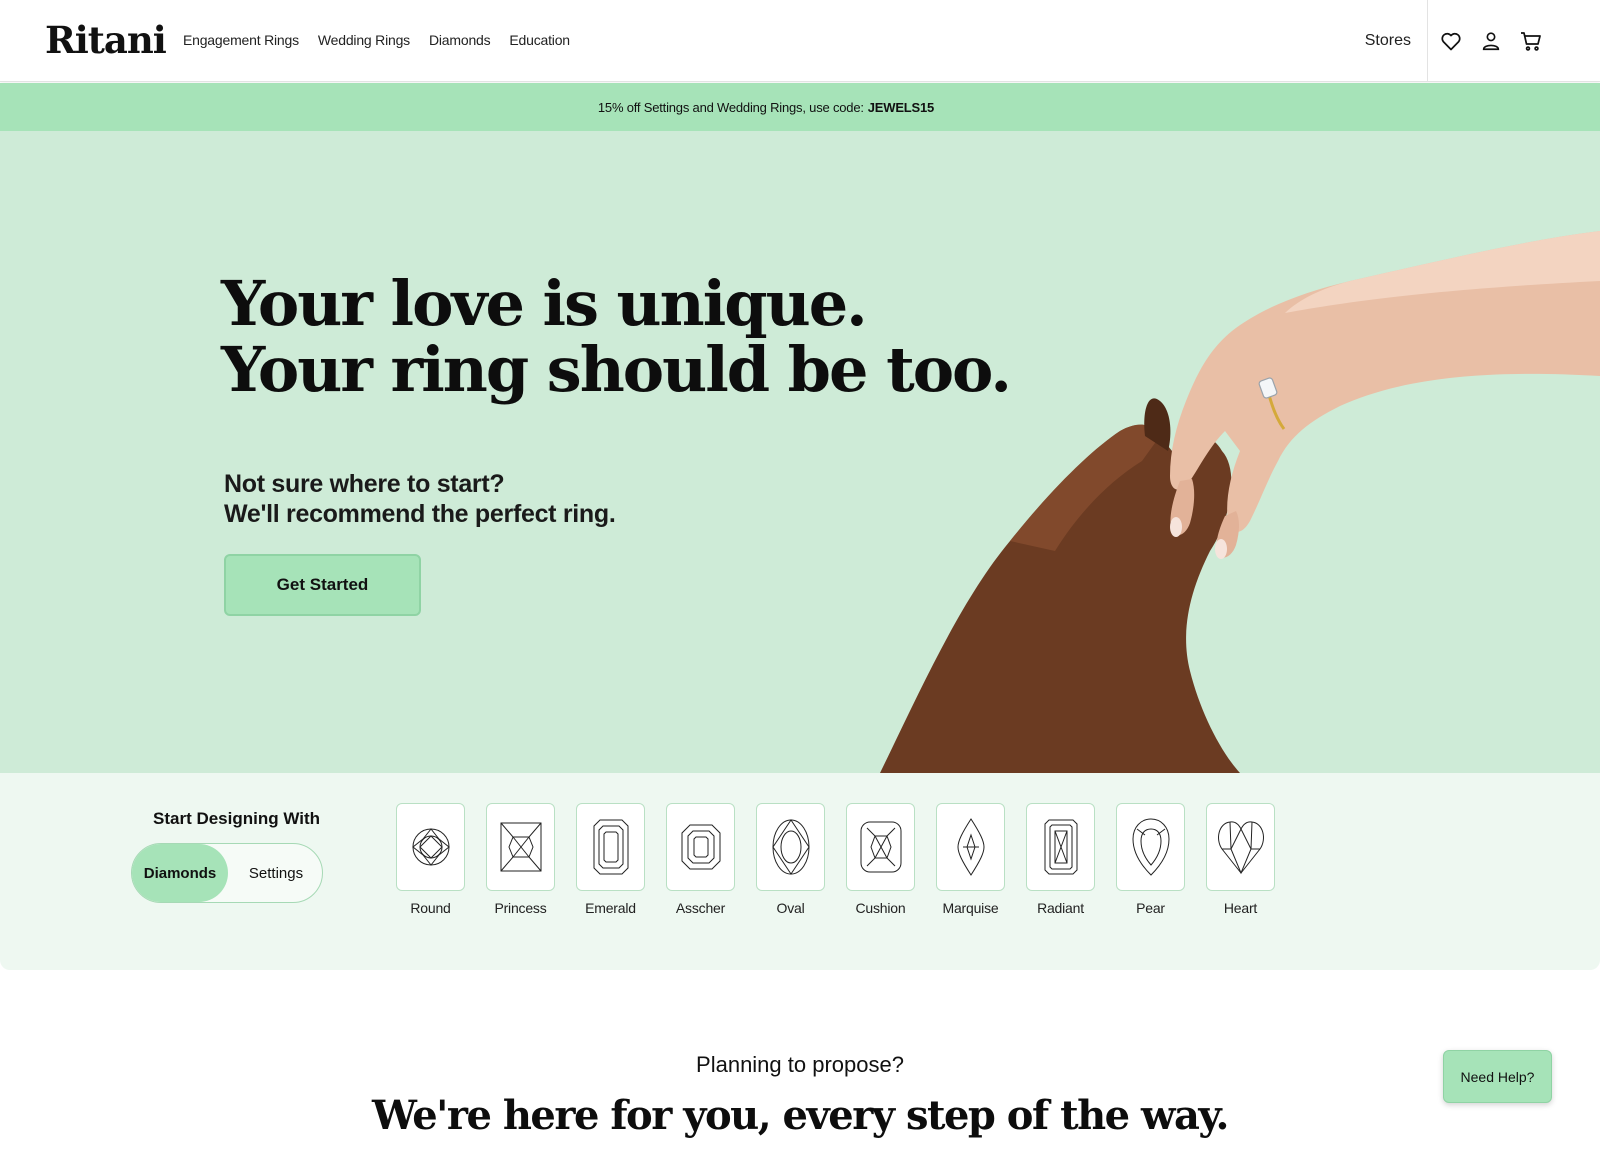 The height and width of the screenshot is (1150, 1600). I want to click on shape-marquise: Marquise, so click(970, 859).